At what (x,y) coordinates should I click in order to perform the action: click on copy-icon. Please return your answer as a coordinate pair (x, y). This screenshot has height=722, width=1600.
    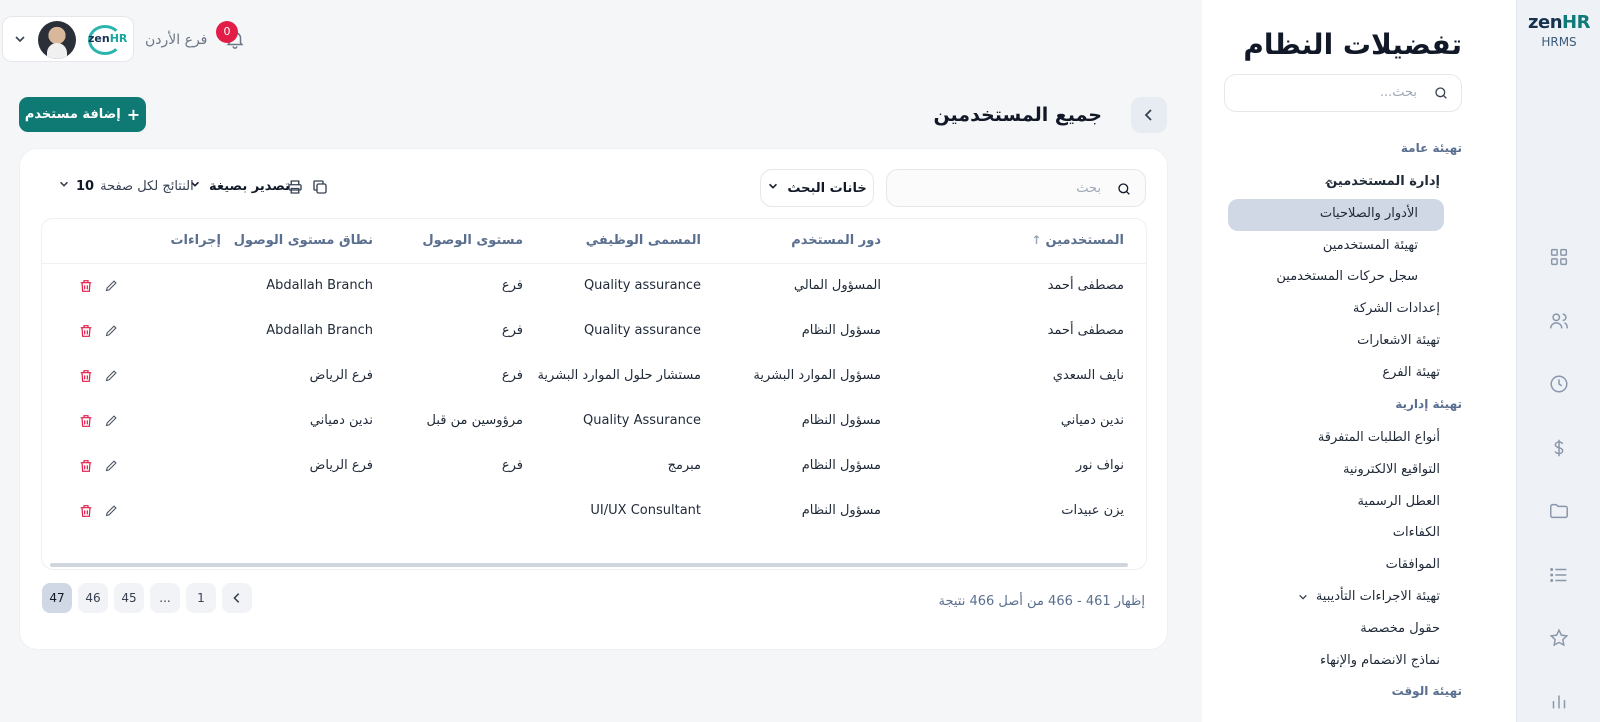
    Looking at the image, I should click on (320, 187).